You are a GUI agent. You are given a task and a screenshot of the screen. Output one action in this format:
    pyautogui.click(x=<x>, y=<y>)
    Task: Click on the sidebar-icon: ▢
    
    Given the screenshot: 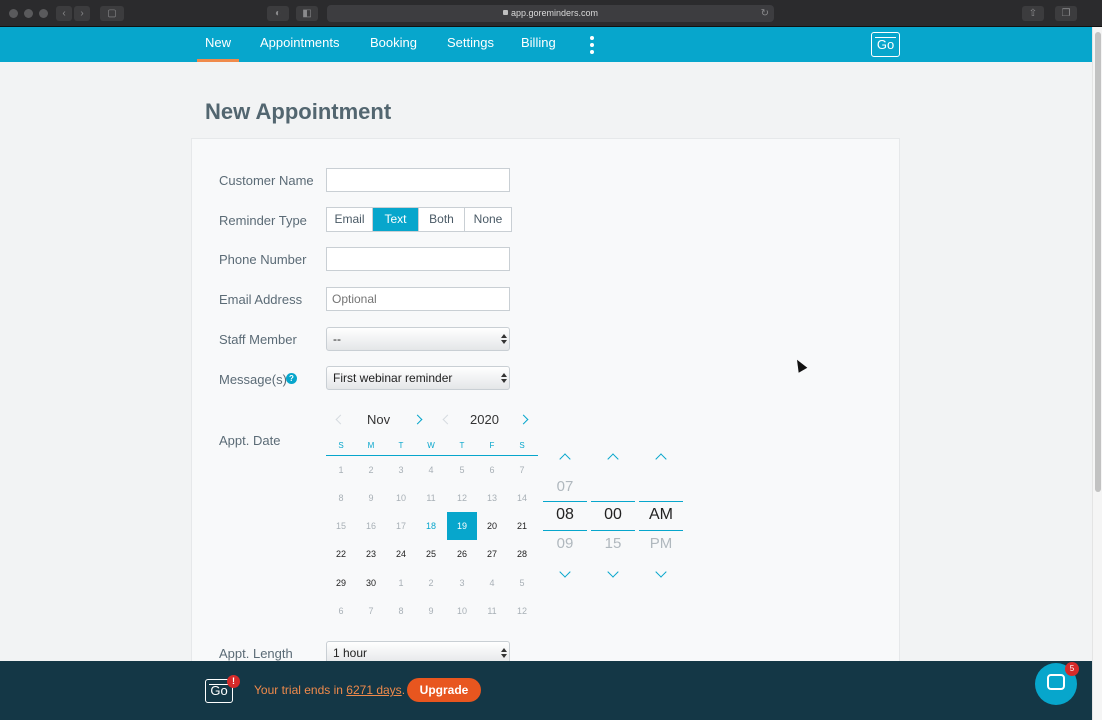 What is the action you would take?
    pyautogui.click(x=112, y=13)
    